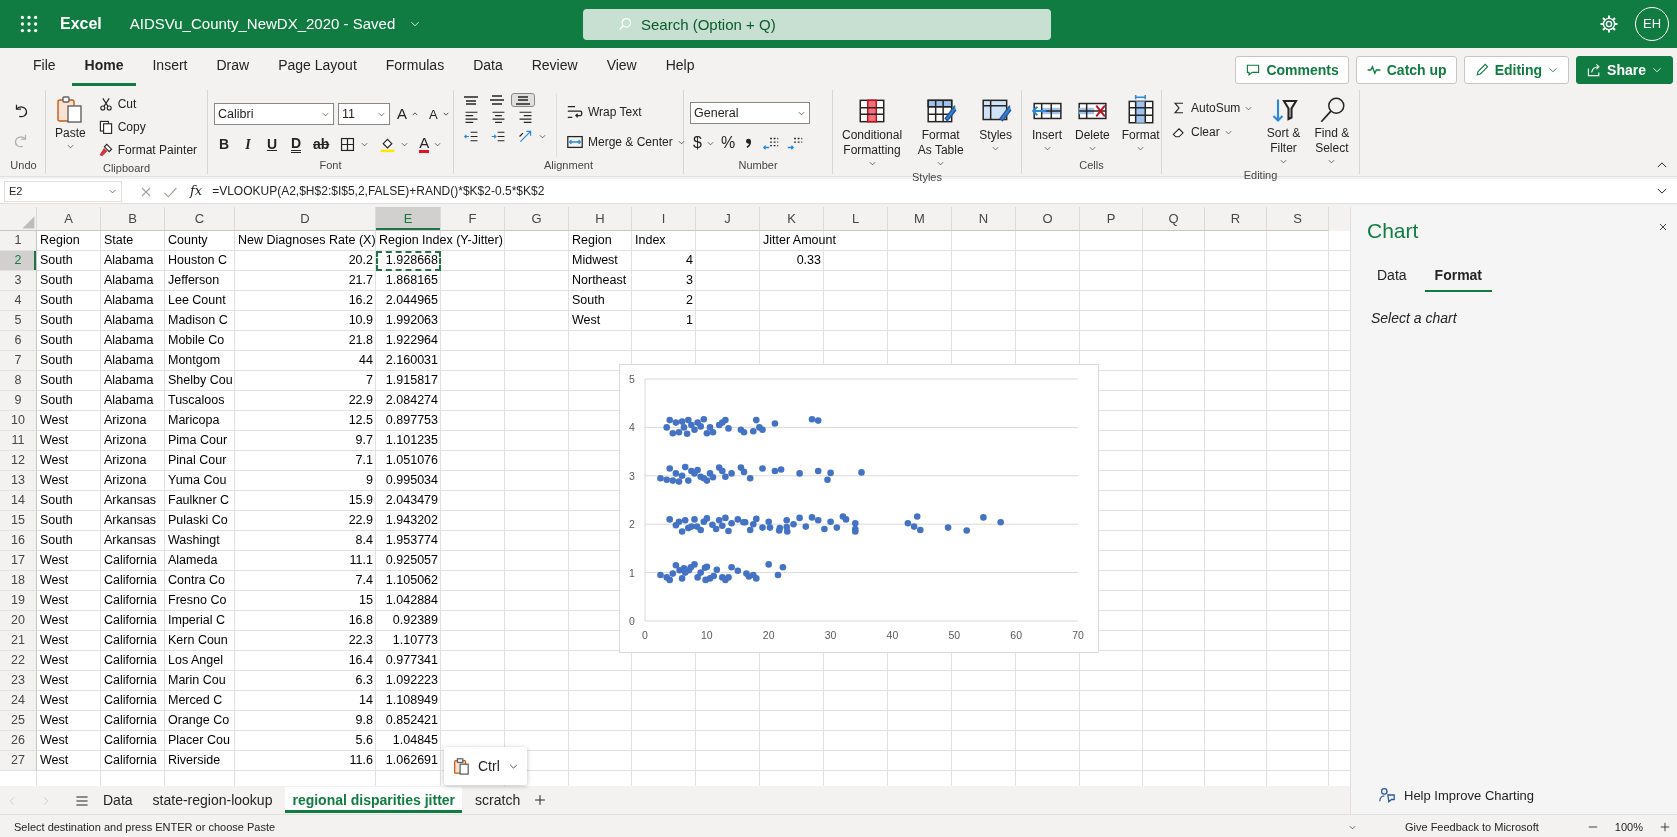 Image resolution: width=1677 pixels, height=837 pixels. What do you see at coordinates (408, 761) in the screenshot?
I see `spreadsheet-cell: 1.062691` at bounding box center [408, 761].